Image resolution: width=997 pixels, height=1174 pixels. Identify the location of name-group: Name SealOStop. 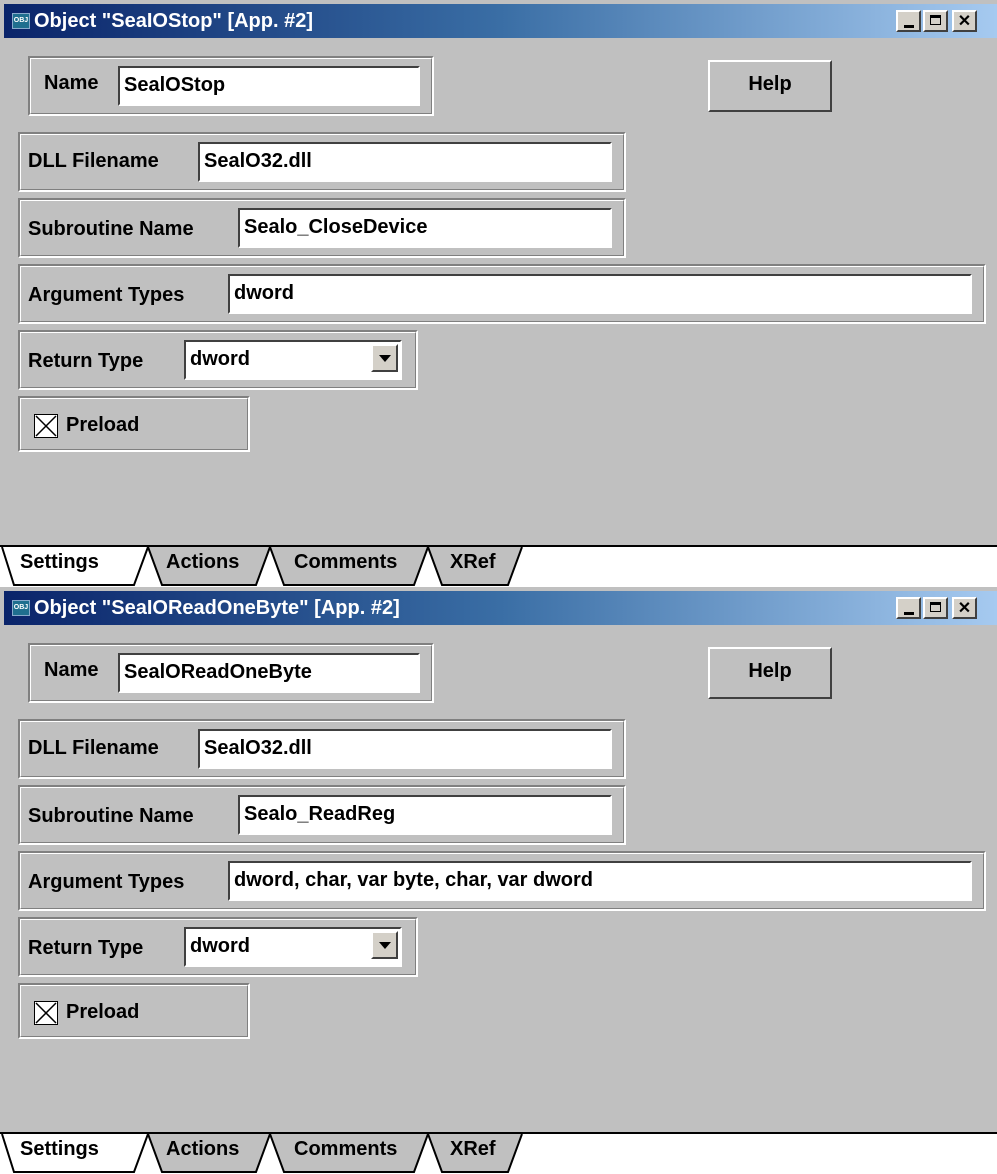
(231, 86).